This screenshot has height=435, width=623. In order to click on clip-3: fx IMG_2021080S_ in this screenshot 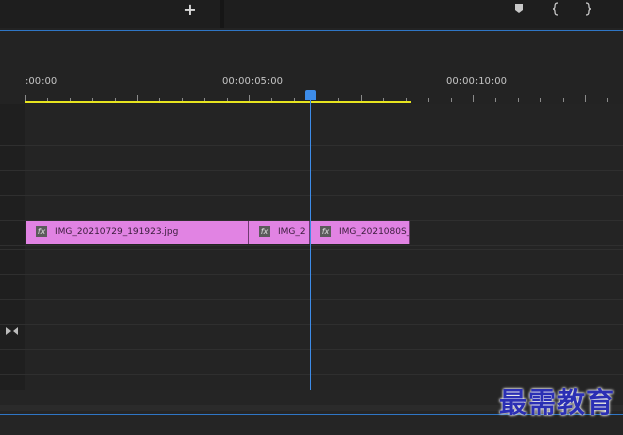, I will do `click(360, 232)`.